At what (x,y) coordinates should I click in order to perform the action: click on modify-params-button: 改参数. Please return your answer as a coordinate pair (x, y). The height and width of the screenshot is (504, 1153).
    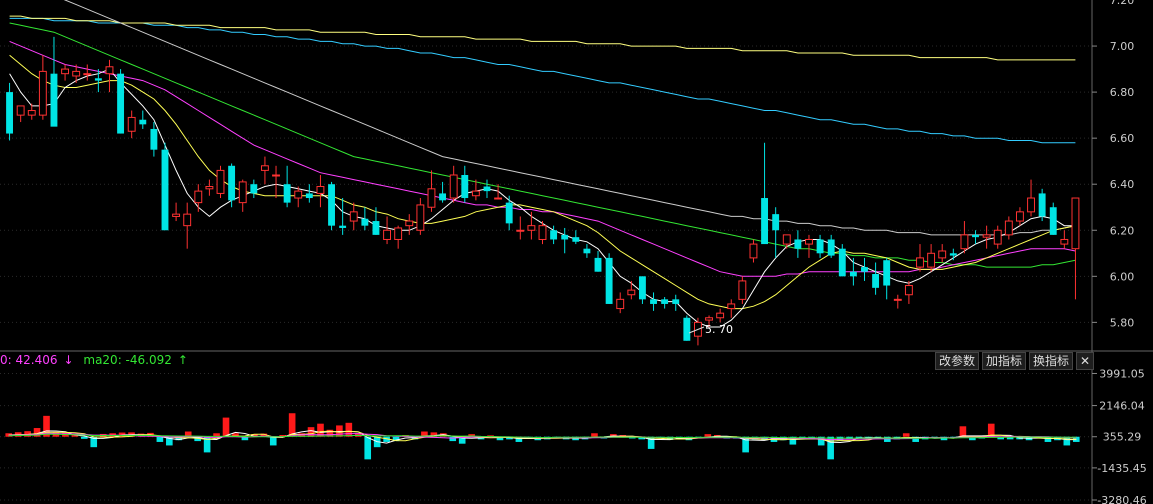
    Looking at the image, I should click on (957, 361).